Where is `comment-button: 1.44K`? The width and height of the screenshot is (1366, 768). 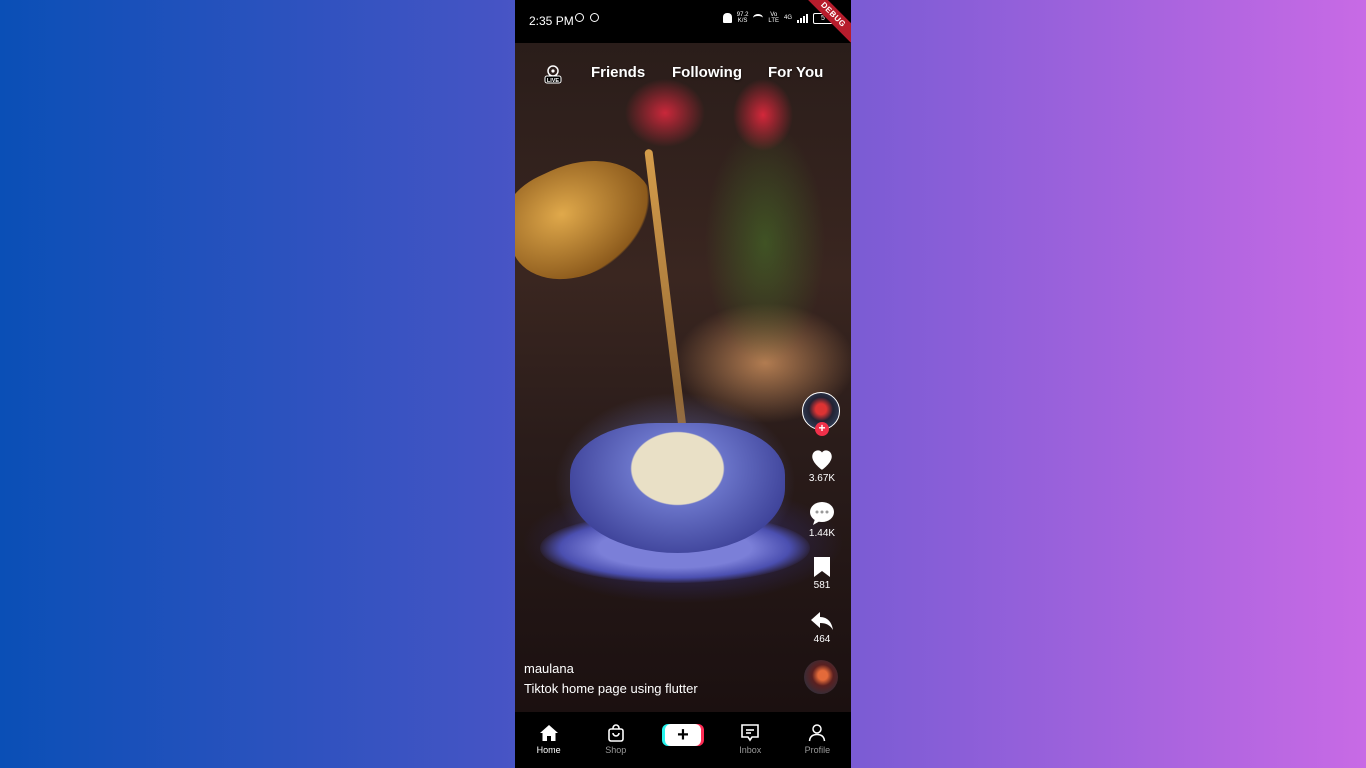 comment-button: 1.44K is located at coordinates (822, 519).